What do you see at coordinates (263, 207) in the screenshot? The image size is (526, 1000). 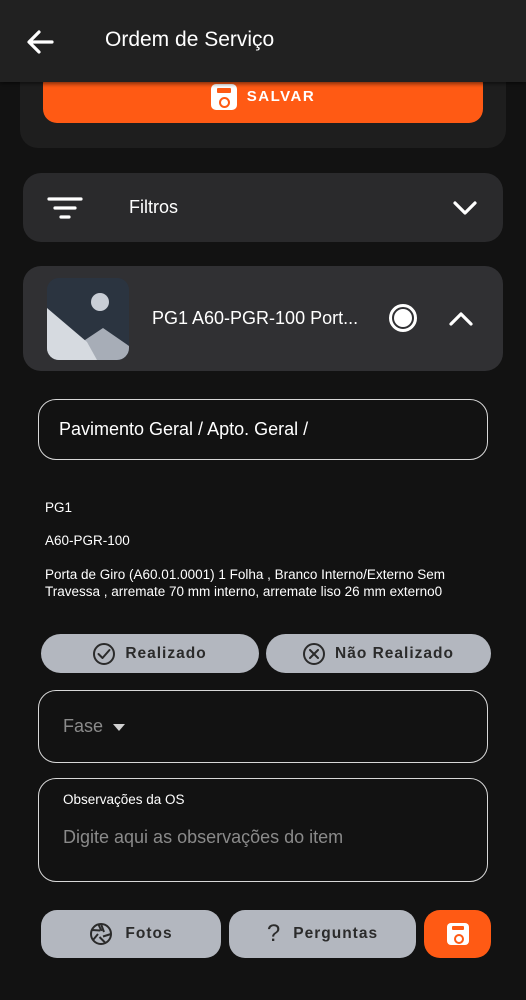 I see `filters-panel: Filtros` at bounding box center [263, 207].